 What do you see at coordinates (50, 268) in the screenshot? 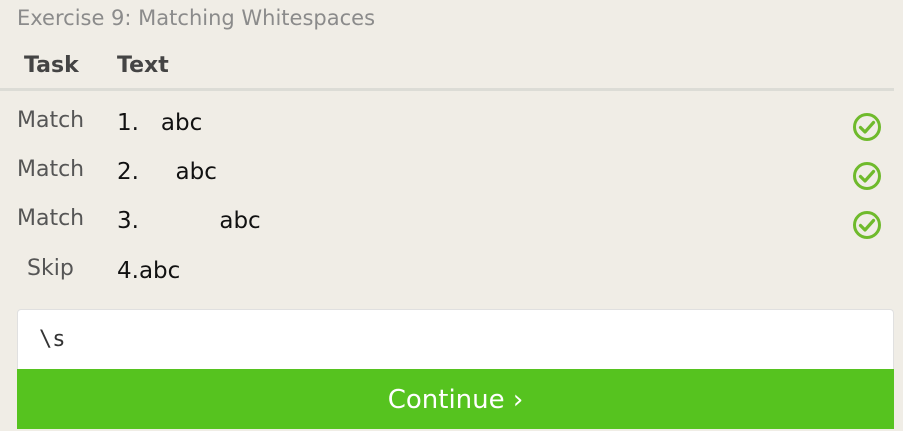
I see `task-label: Skip` at bounding box center [50, 268].